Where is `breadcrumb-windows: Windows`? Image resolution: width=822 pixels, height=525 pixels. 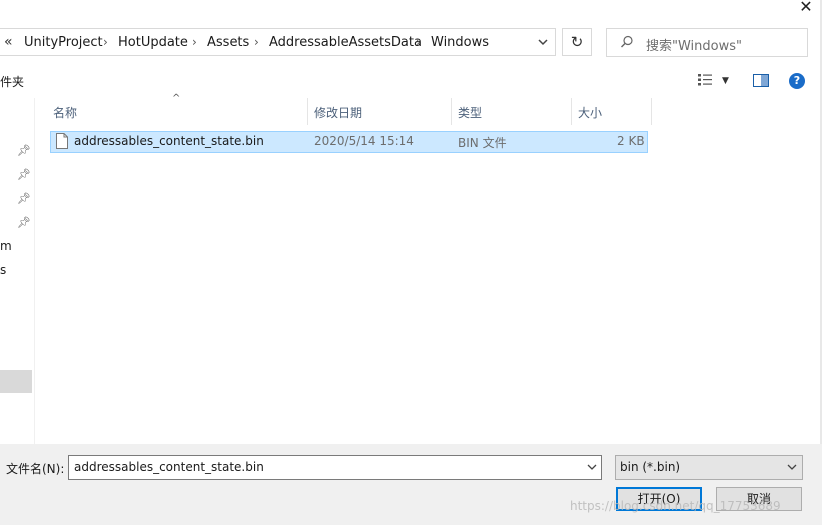 breadcrumb-windows: Windows is located at coordinates (460, 42).